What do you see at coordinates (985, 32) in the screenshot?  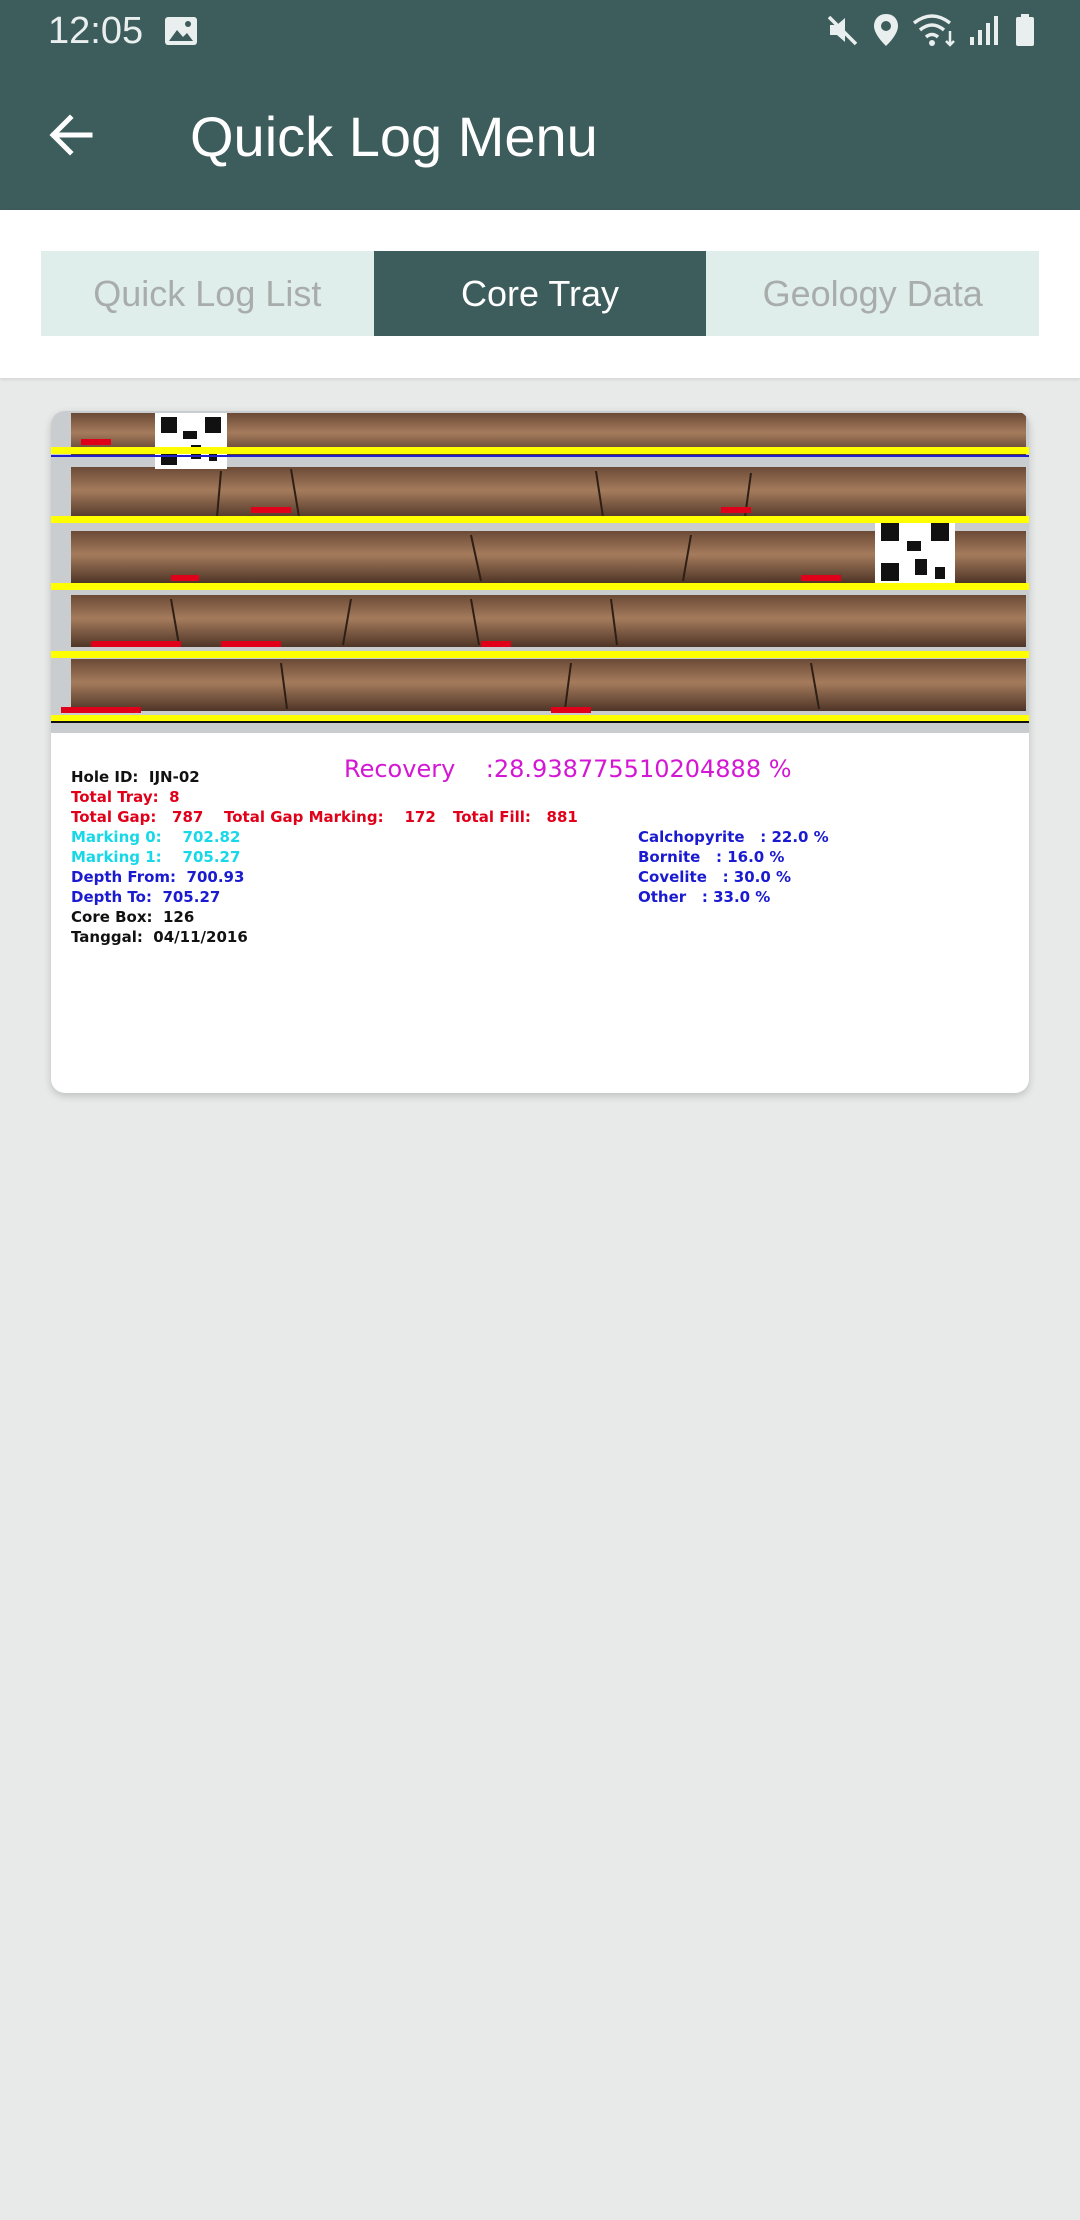 I see `signal-icon` at bounding box center [985, 32].